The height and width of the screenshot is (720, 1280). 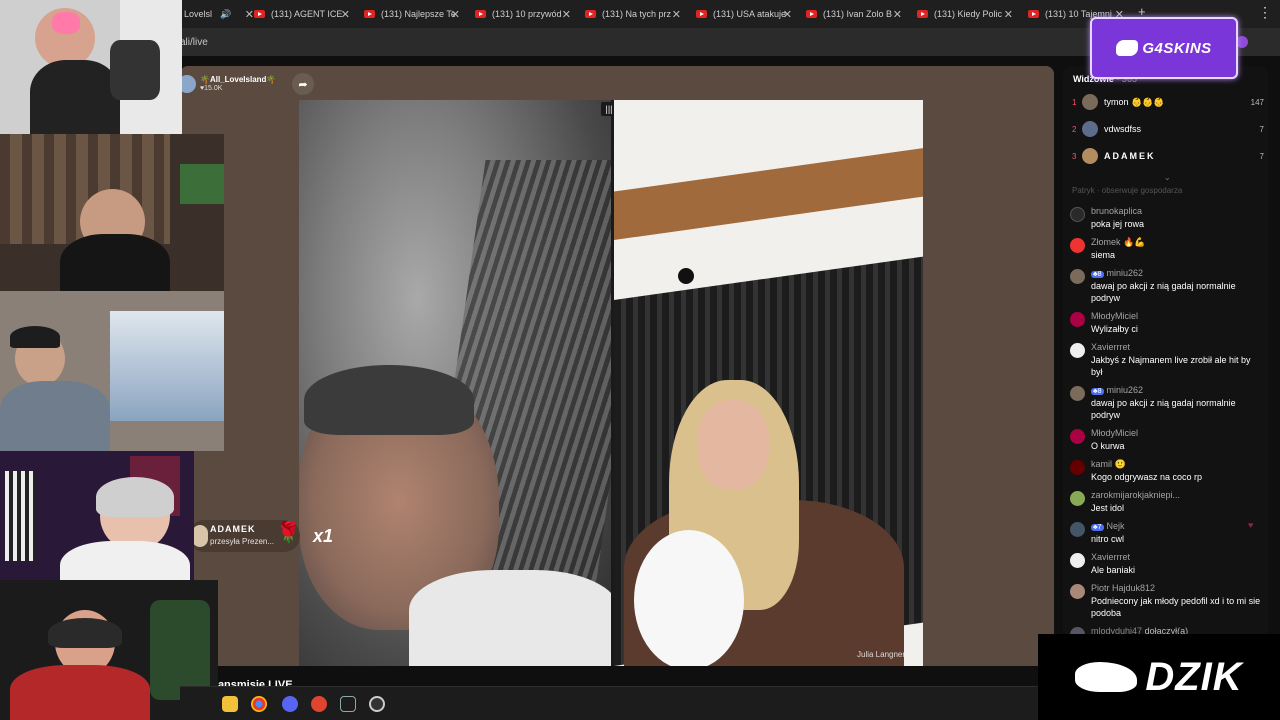 I want to click on chat-text: nitro cwl, so click(x=1108, y=539).